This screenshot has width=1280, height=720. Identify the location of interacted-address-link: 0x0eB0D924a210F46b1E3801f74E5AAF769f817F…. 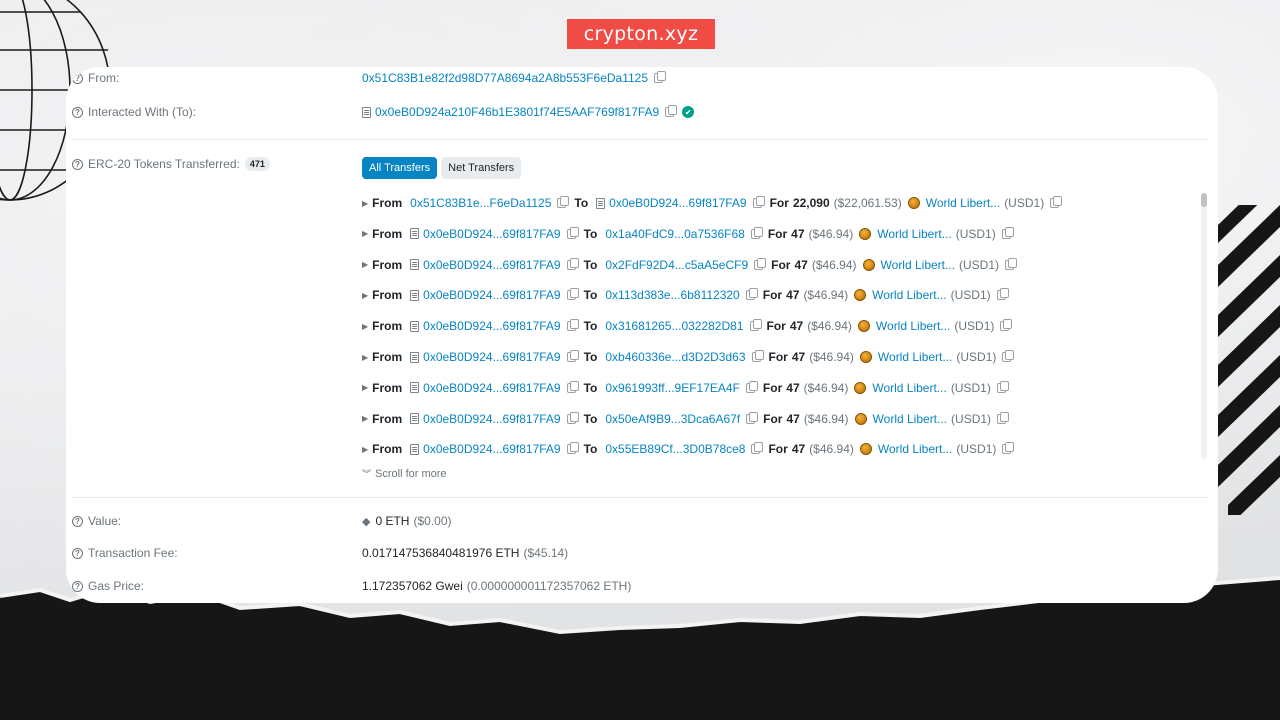
(517, 112).